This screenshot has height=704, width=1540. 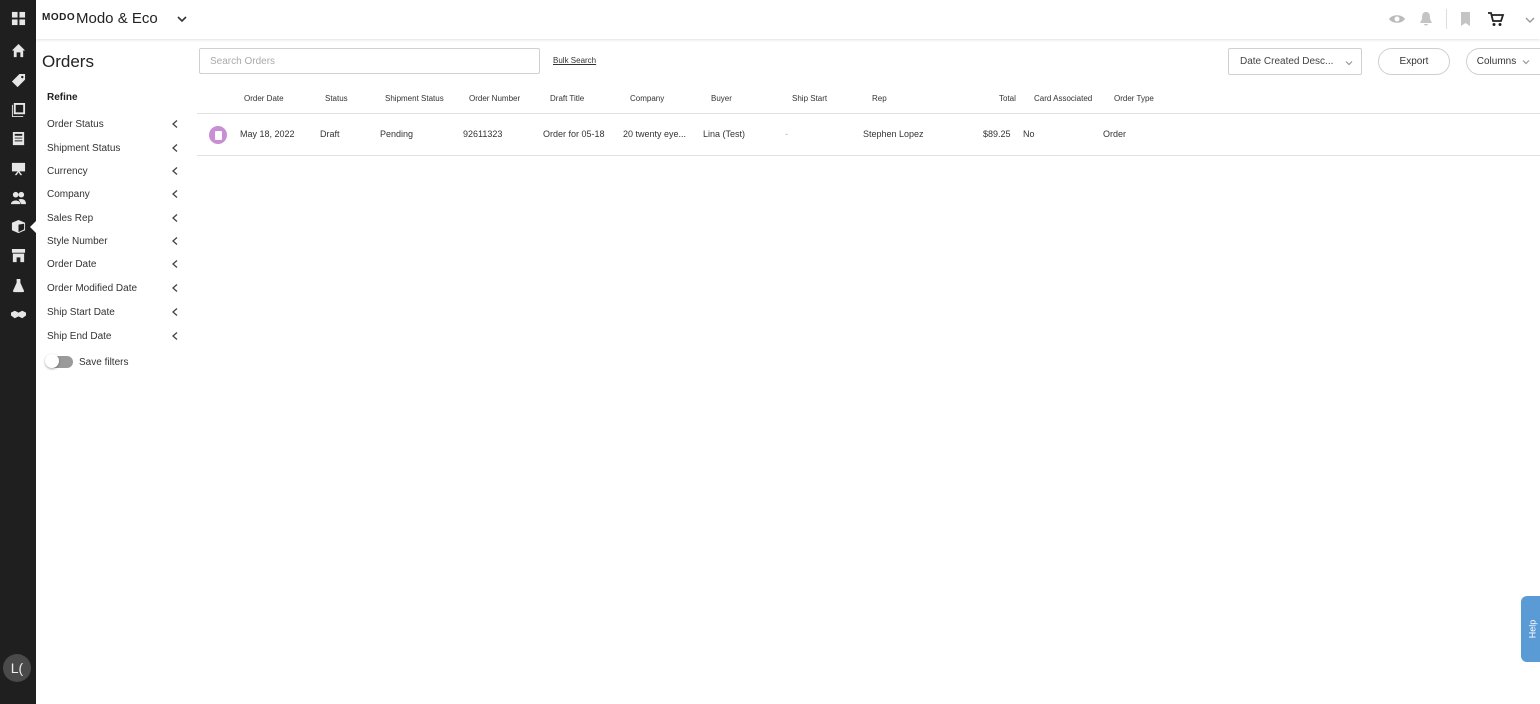 I want to click on dashboard-icon, so click(x=18, y=18).